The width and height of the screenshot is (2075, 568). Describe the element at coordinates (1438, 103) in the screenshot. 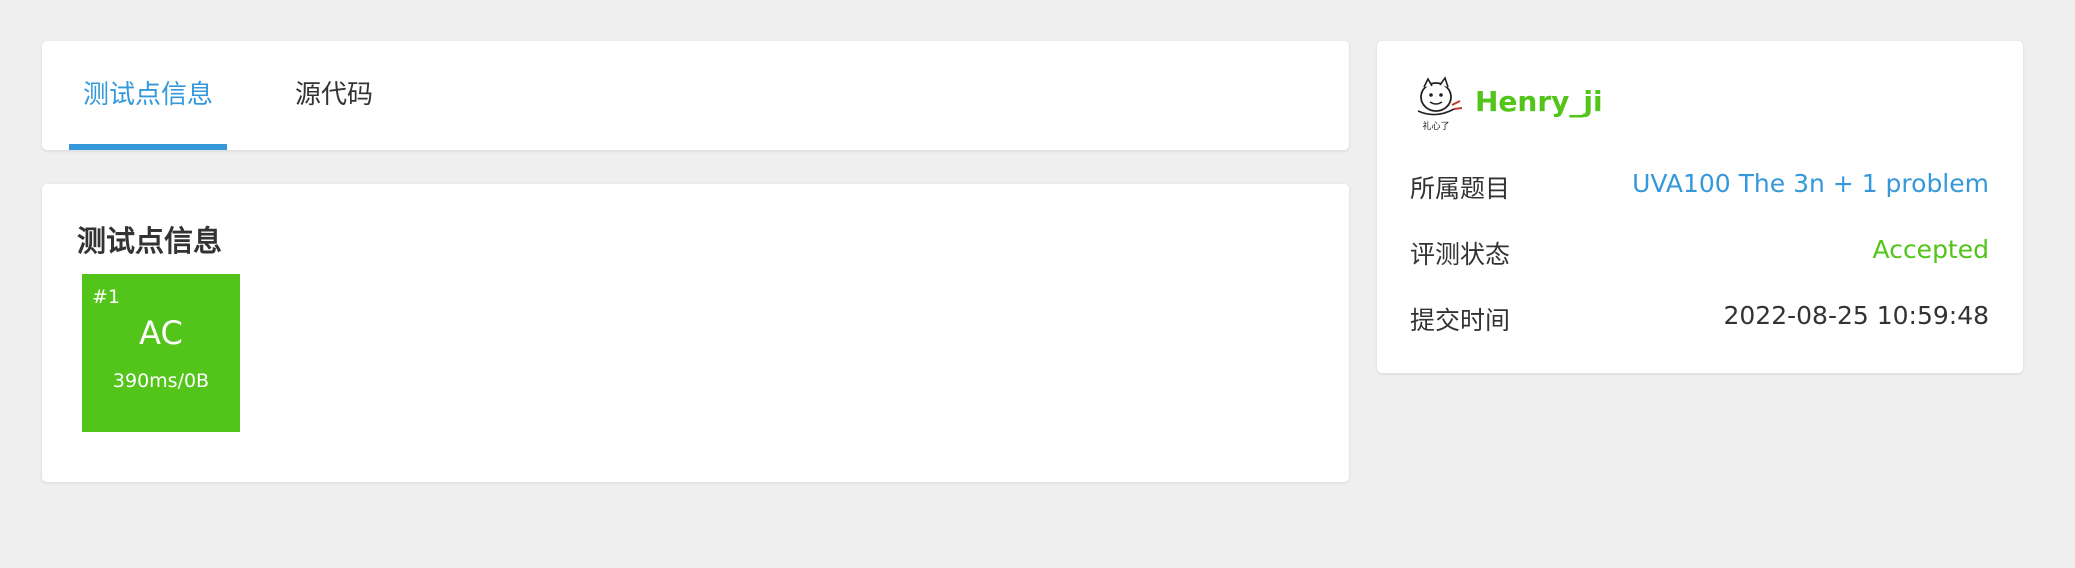

I see `avatar-cartoon-icon: 礼心了` at that location.